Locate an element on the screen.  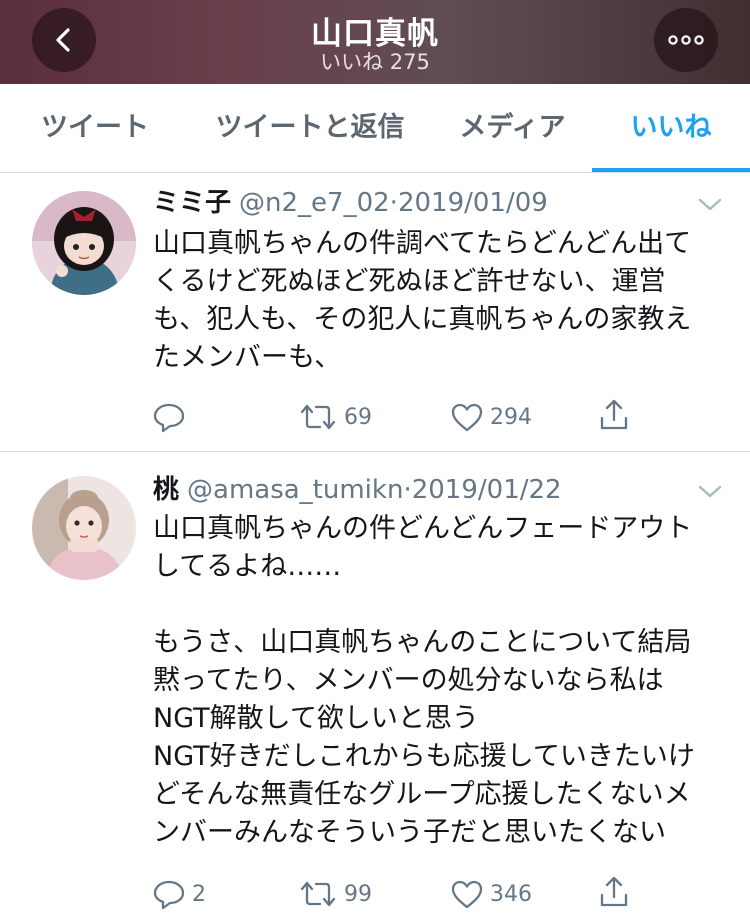
tab-tweets: ツイート is located at coordinates (95, 128).